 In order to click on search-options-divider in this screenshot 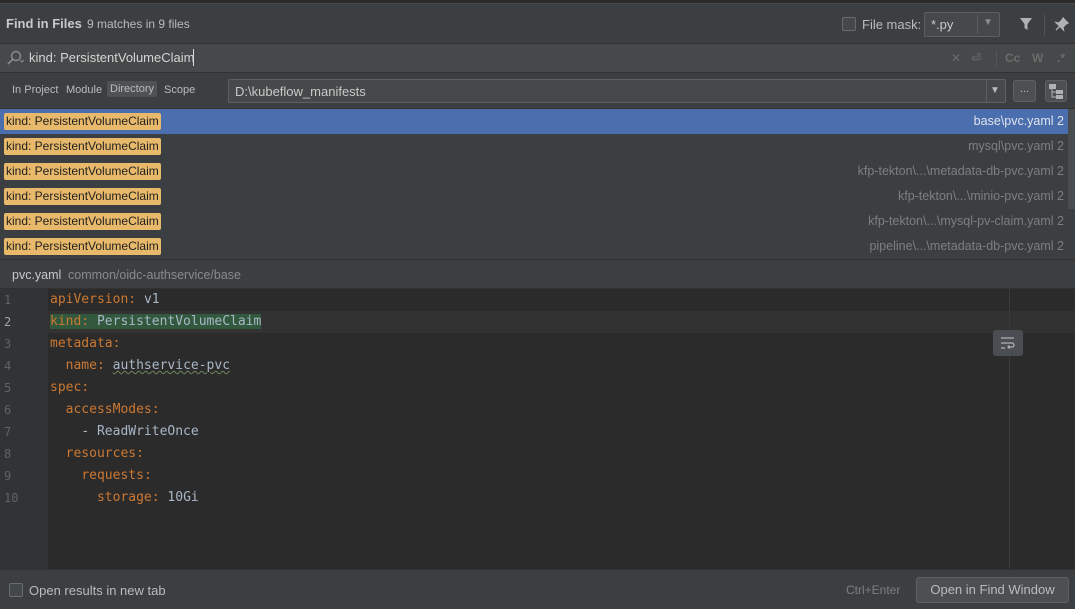, I will do `click(996, 58)`.